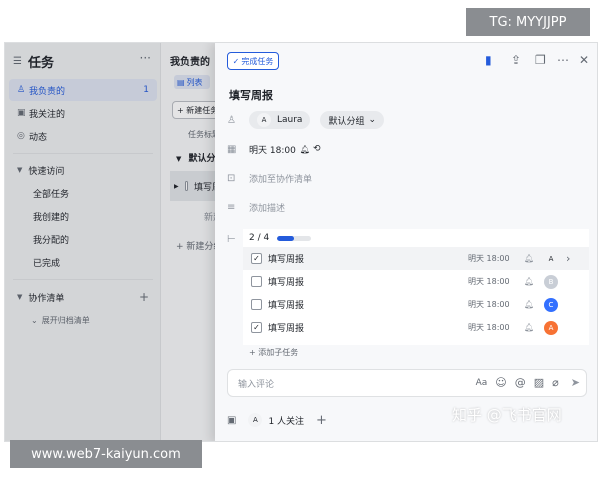  What do you see at coordinates (286, 238) in the screenshot?
I see `progress-fill` at bounding box center [286, 238].